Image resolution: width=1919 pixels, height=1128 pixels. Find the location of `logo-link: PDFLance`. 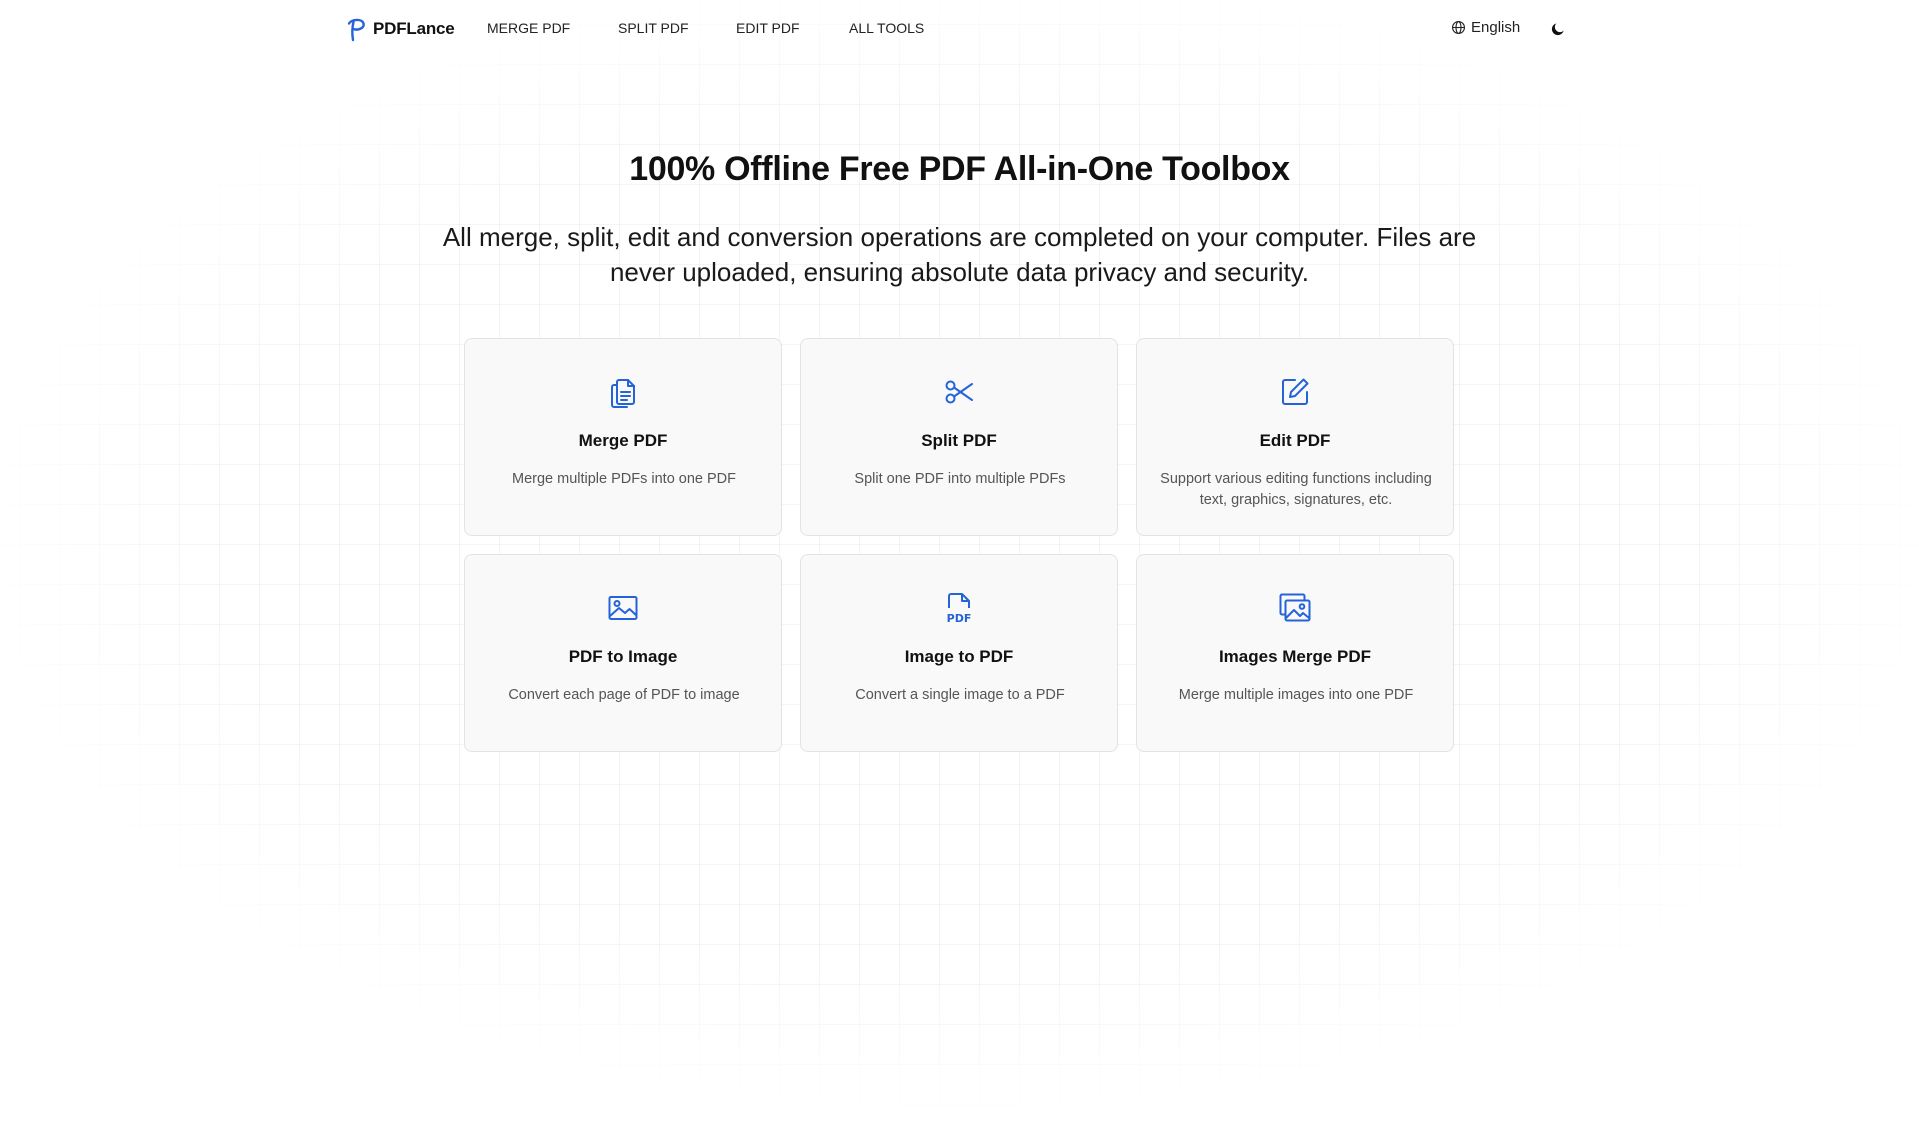

logo-link: PDFLance is located at coordinates (400, 29).